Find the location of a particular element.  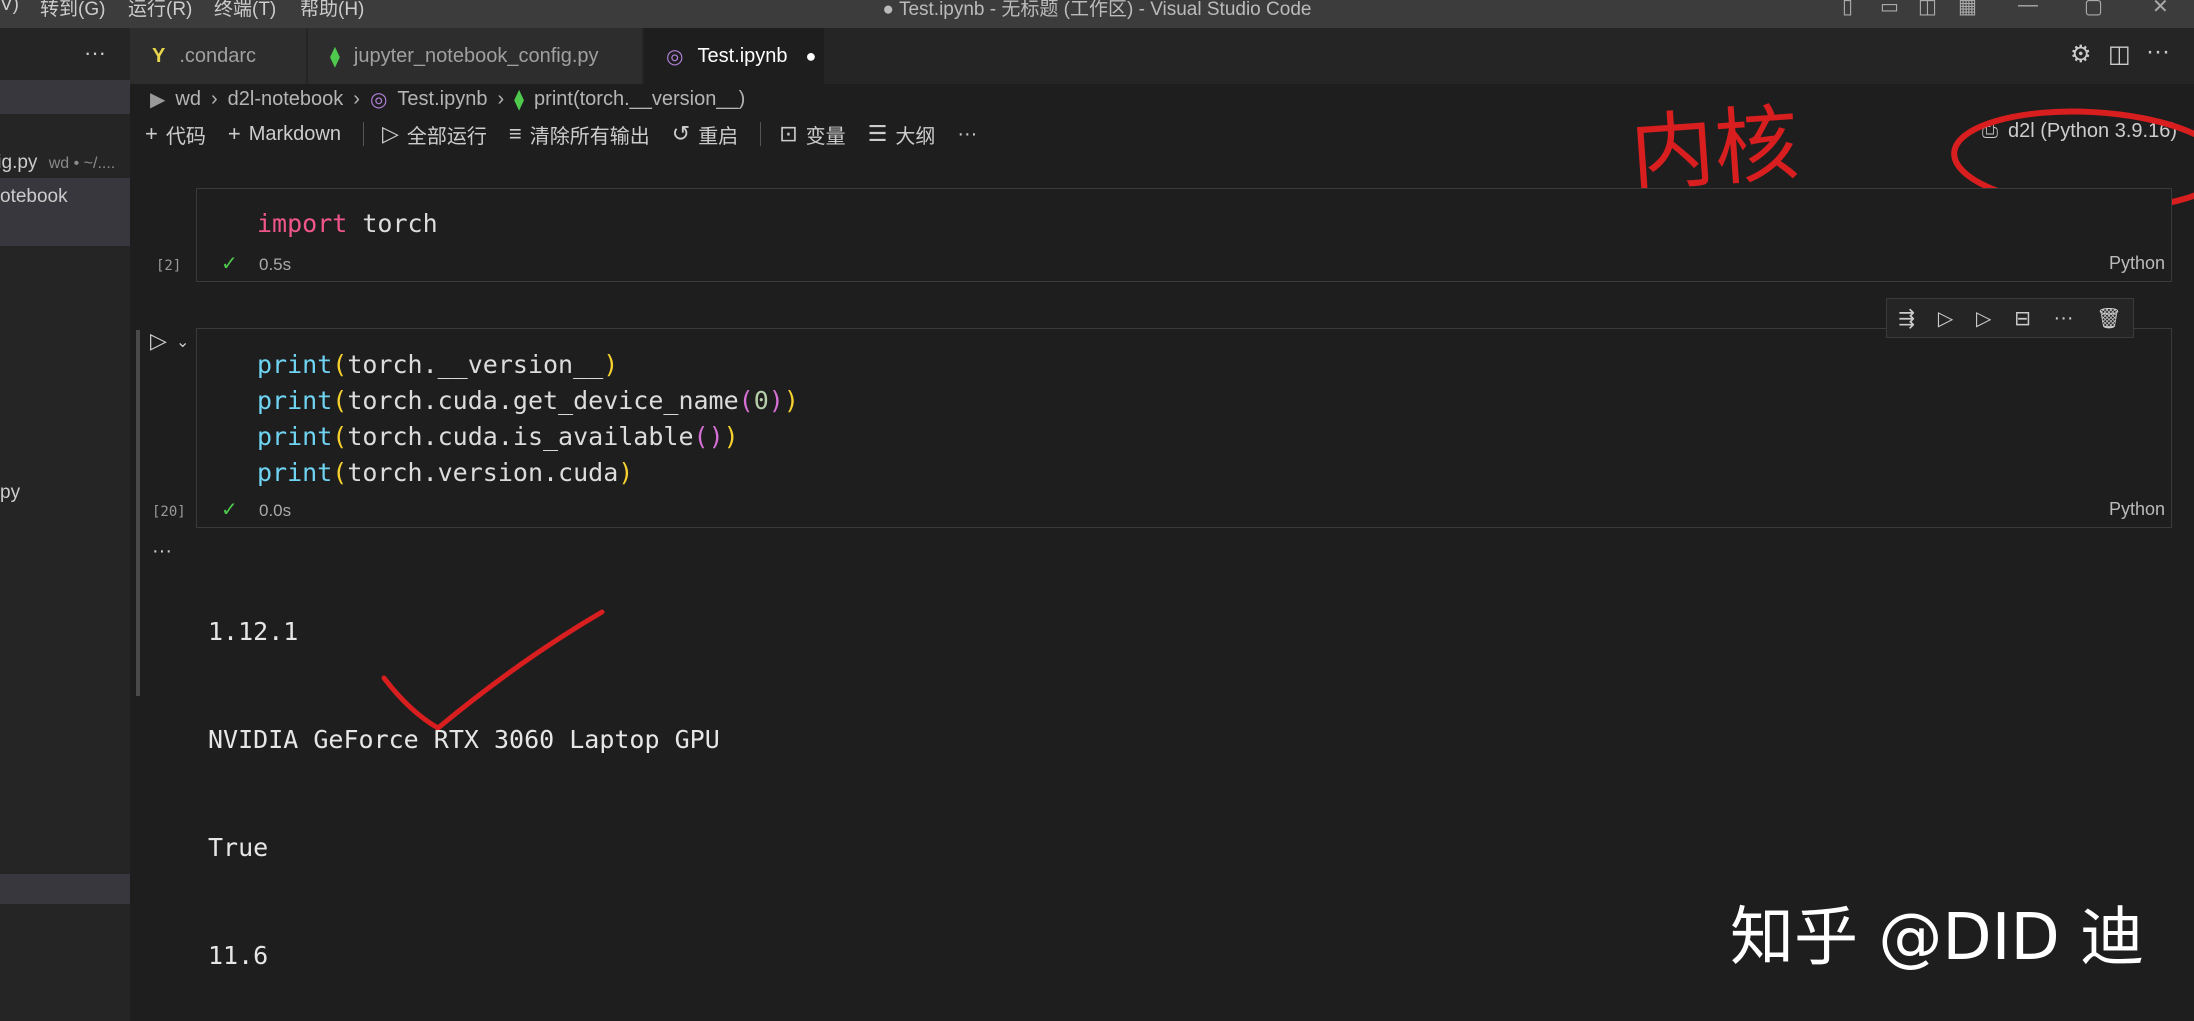

code-editor: import torch is located at coordinates (347, 223).